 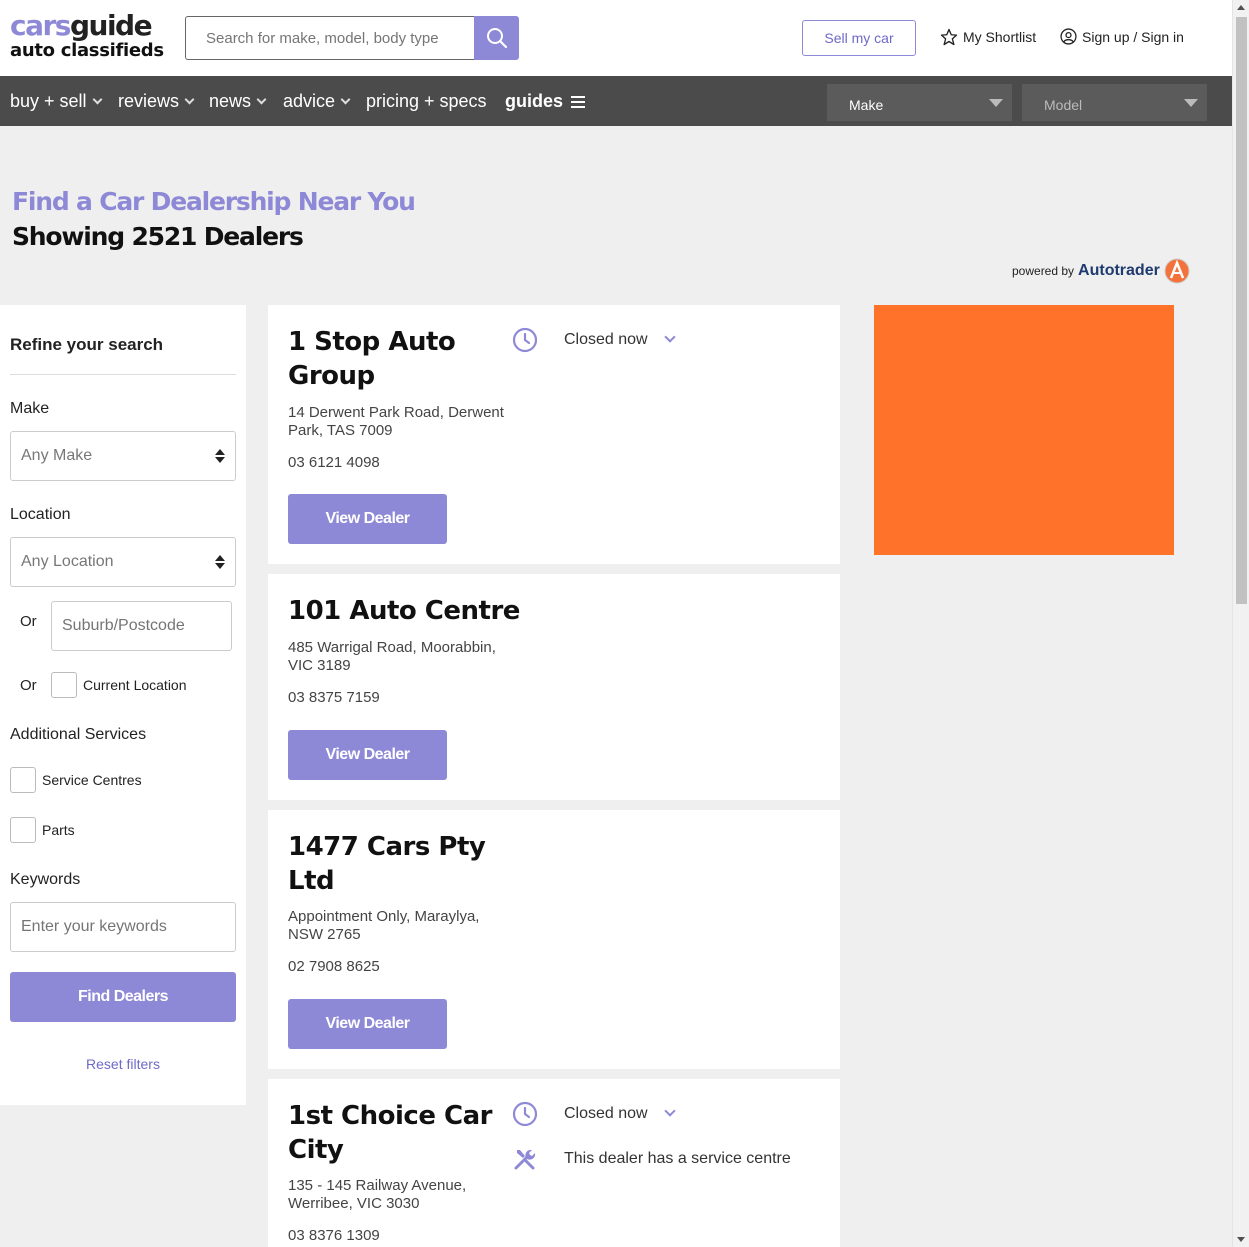 I want to click on nav-reviews: reviews, so click(x=156, y=101).